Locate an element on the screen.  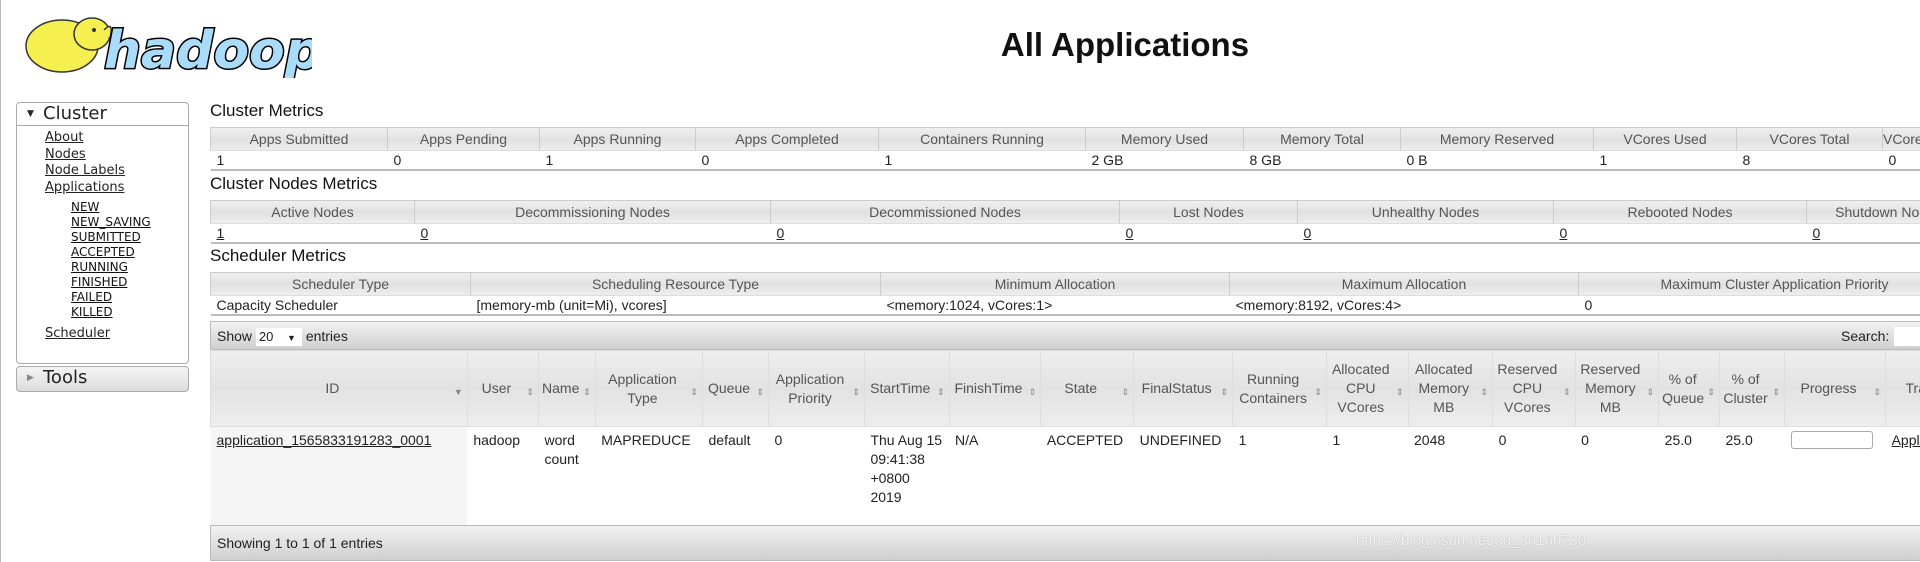
column-header: Apps Pending is located at coordinates (463, 139).